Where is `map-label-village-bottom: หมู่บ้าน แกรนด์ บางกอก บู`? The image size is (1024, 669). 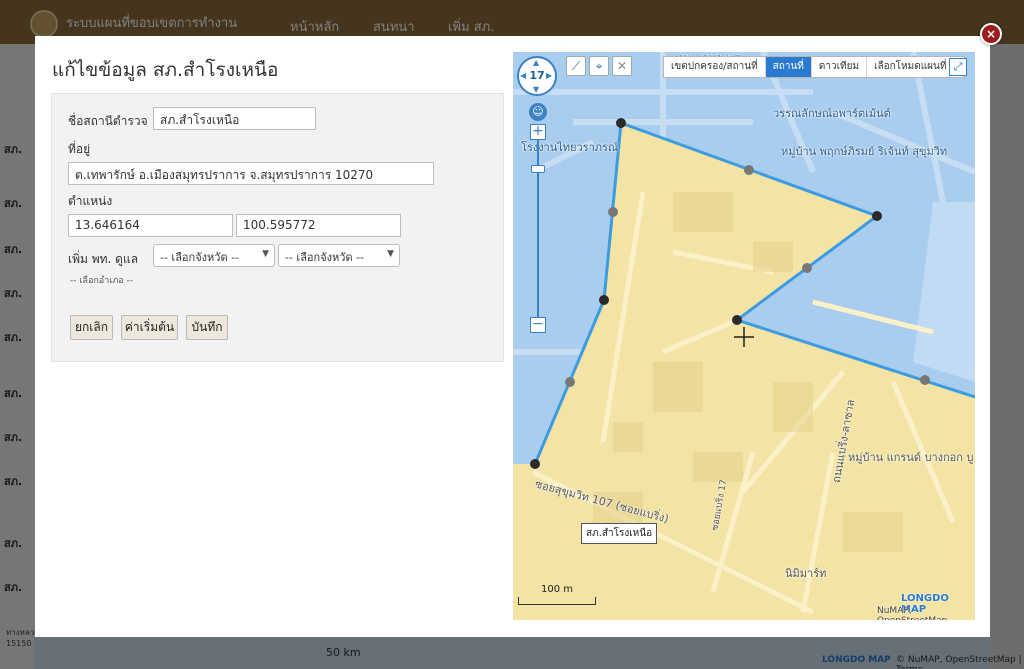 map-label-village-bottom: หมู่บ้าน แกรนด์ บางกอก บู is located at coordinates (911, 457).